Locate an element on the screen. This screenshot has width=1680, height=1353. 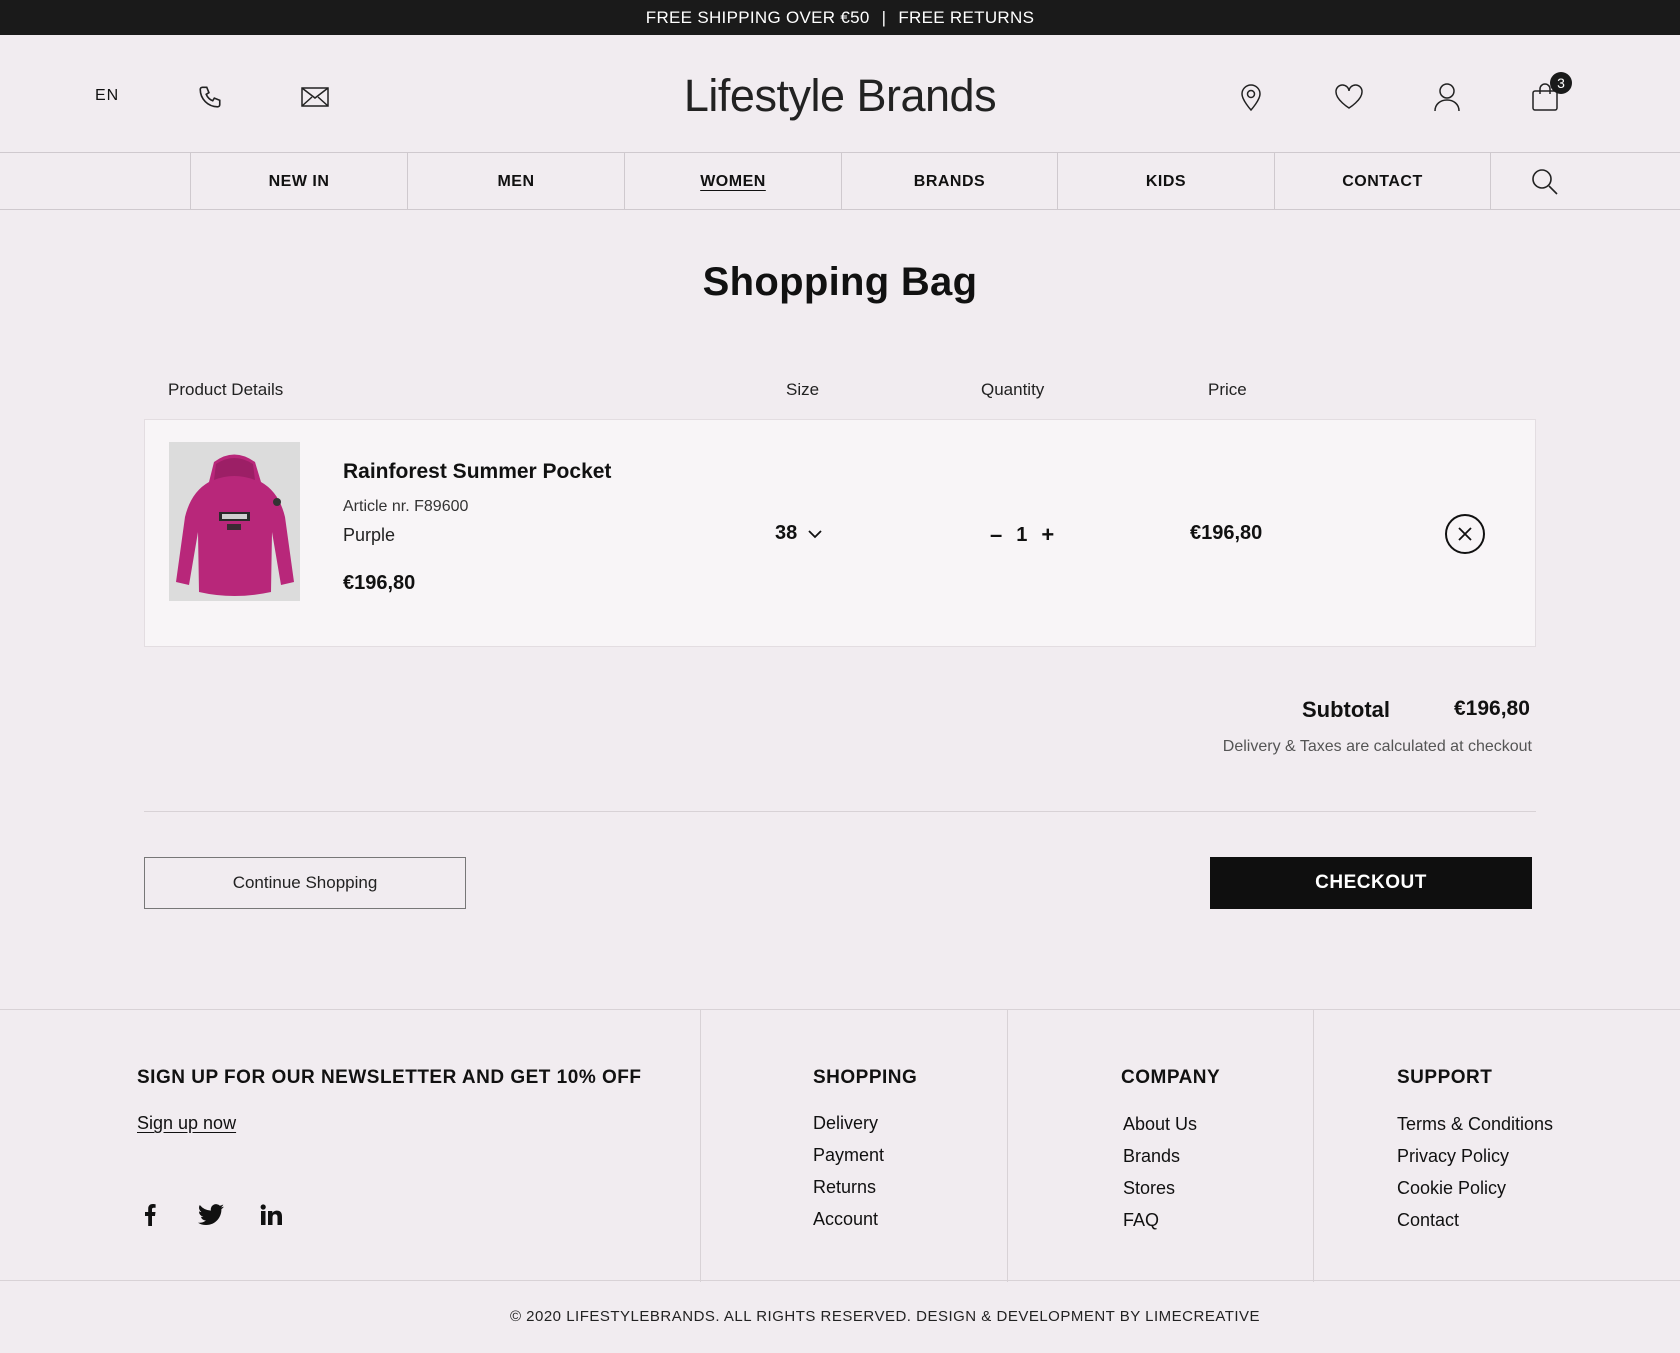
quantity-value: 1 is located at coordinates (1022, 534).